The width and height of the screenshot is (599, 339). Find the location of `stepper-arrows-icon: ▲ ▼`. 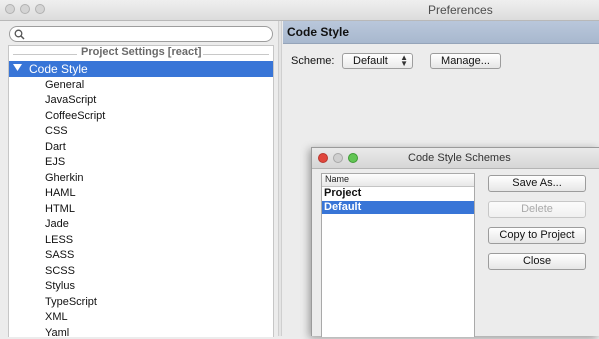

stepper-arrows-icon: ▲ ▼ is located at coordinates (404, 60).